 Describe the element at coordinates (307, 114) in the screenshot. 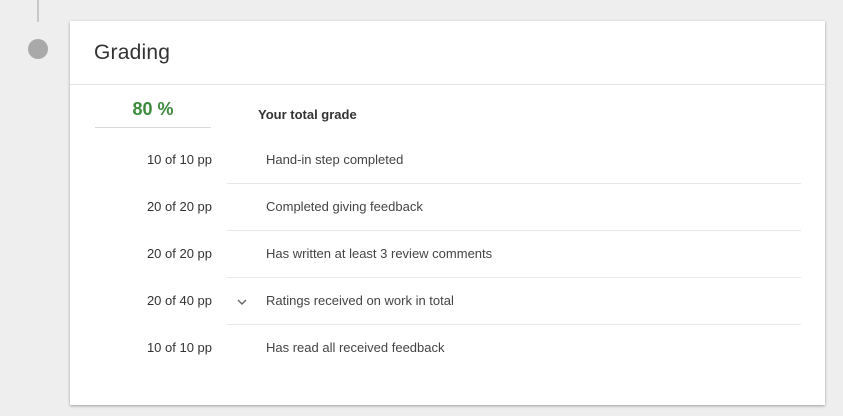

I see `total-grade-label: Your total grade` at that location.